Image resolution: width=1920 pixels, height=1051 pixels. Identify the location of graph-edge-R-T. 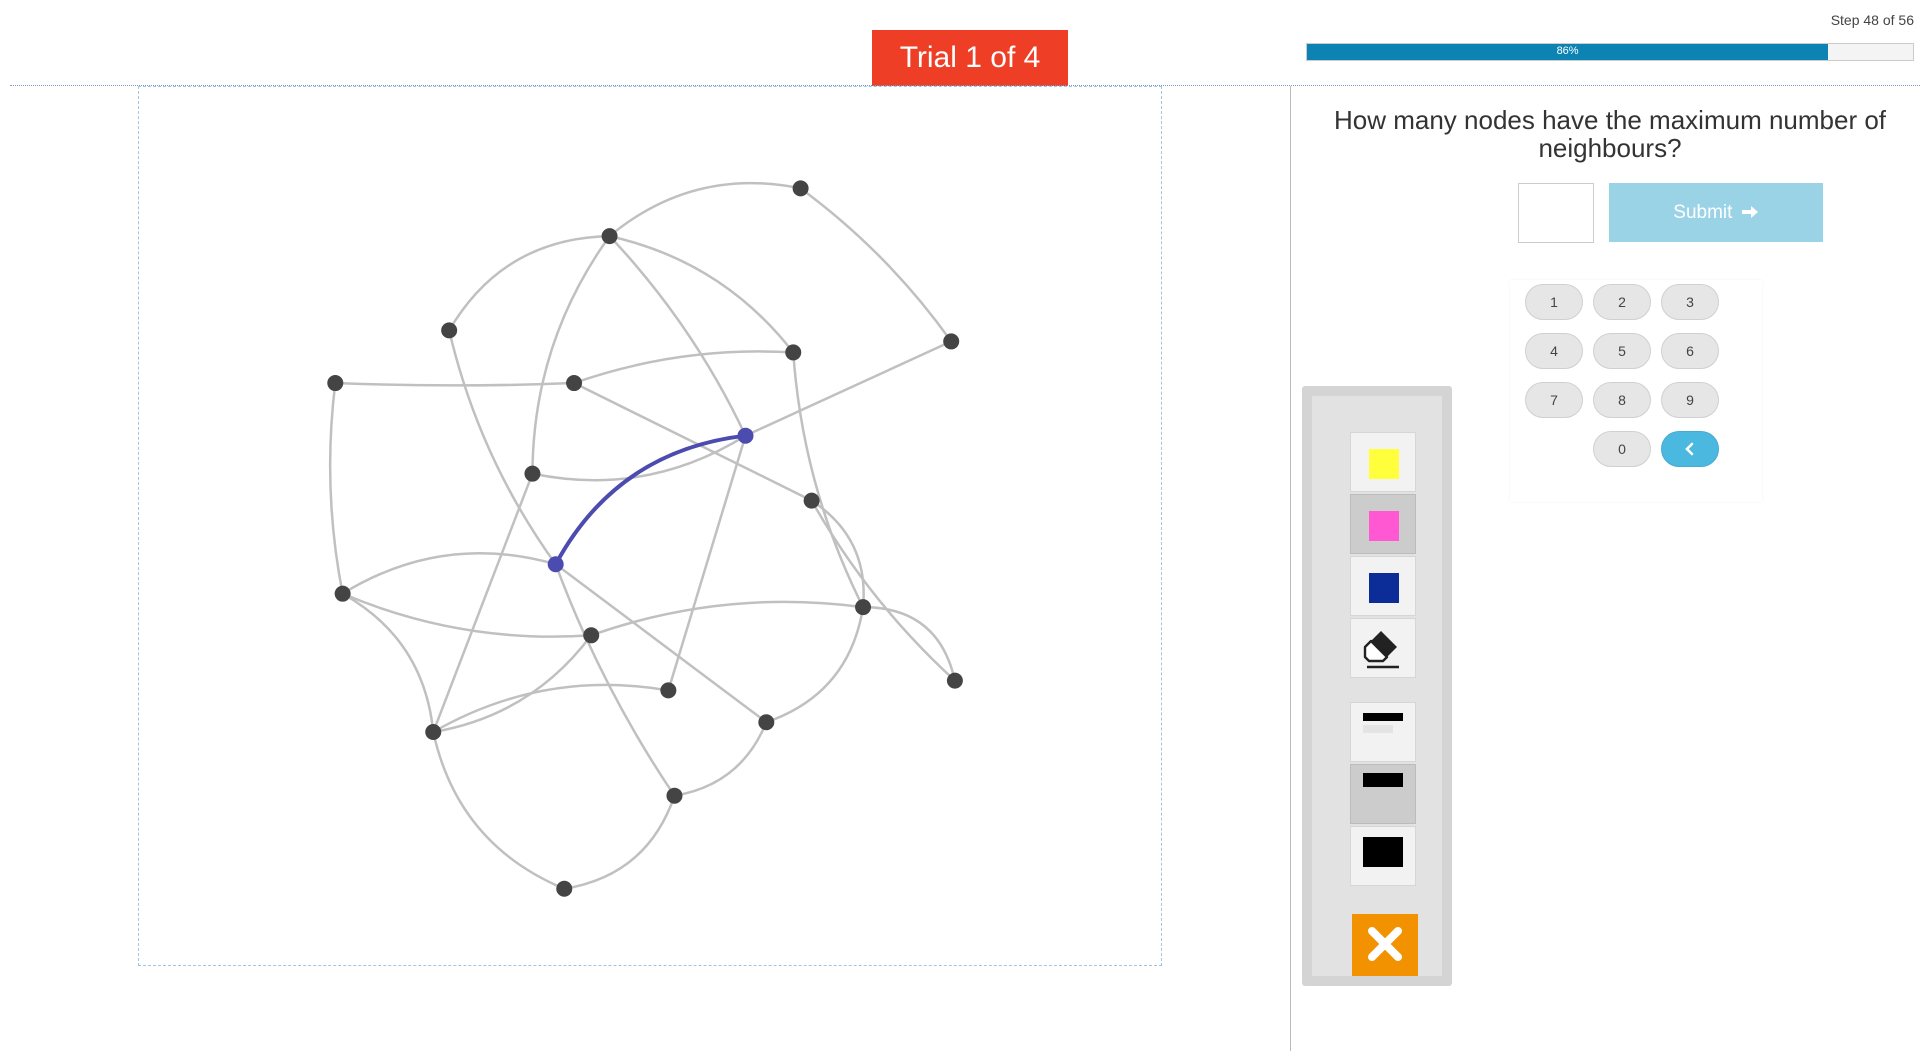
(498, 810).